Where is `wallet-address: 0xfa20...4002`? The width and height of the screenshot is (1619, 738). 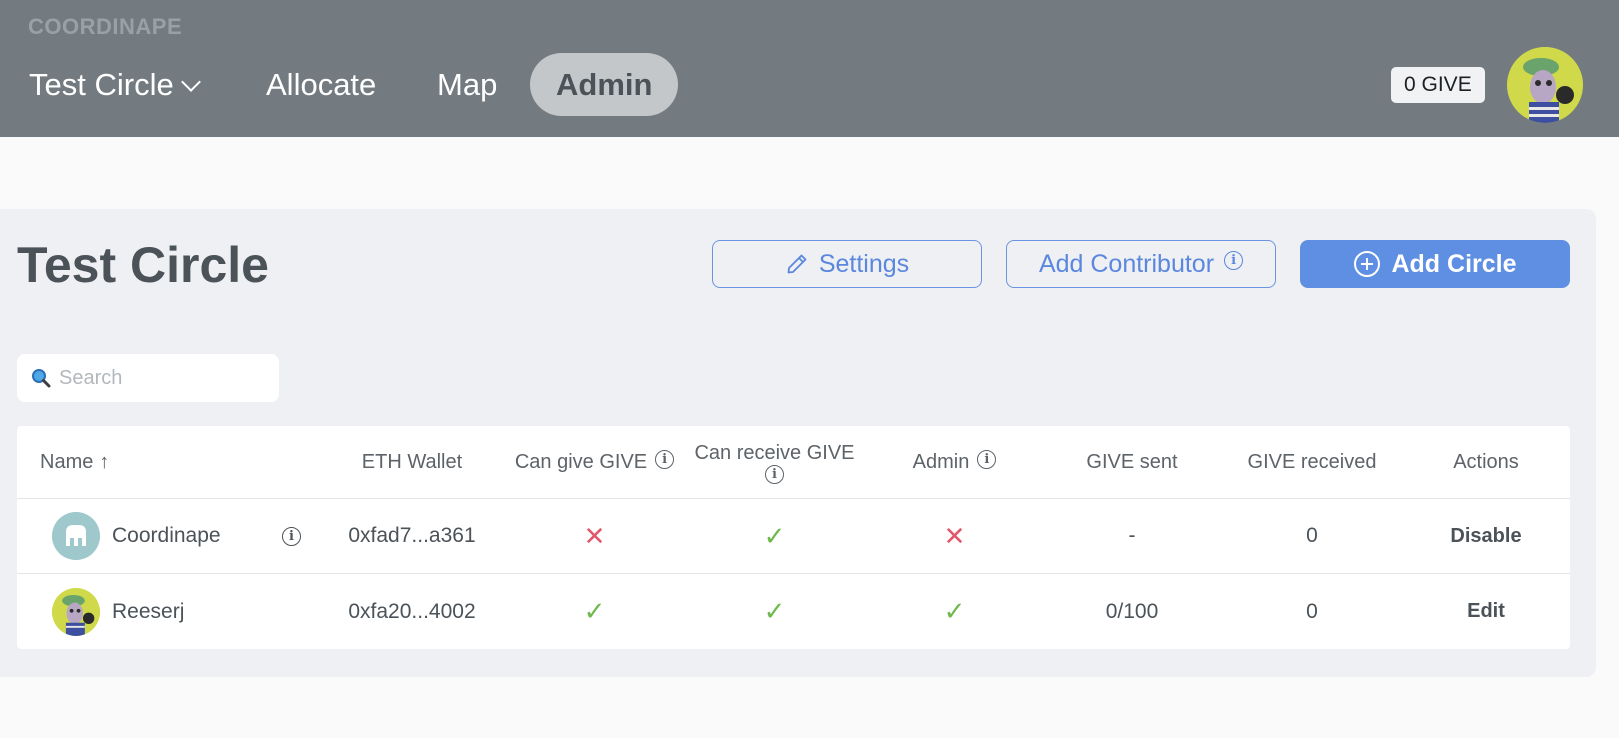
wallet-address: 0xfa20...4002 is located at coordinates (412, 611).